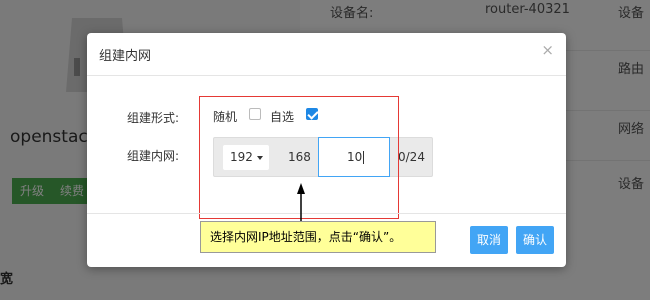 This screenshot has height=300, width=650. I want to click on annotation-arrow-icon, so click(301, 202).